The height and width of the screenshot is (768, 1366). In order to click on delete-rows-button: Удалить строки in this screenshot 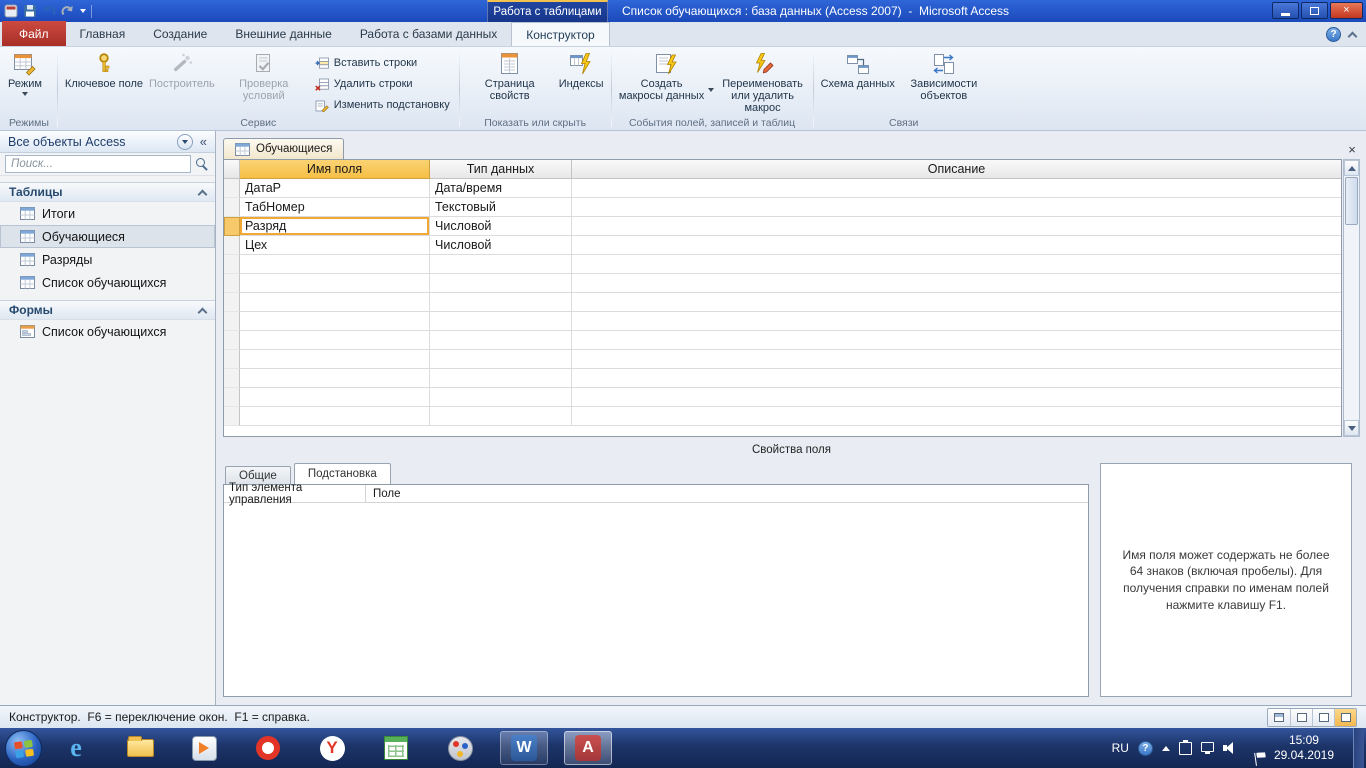, I will do `click(382, 84)`.